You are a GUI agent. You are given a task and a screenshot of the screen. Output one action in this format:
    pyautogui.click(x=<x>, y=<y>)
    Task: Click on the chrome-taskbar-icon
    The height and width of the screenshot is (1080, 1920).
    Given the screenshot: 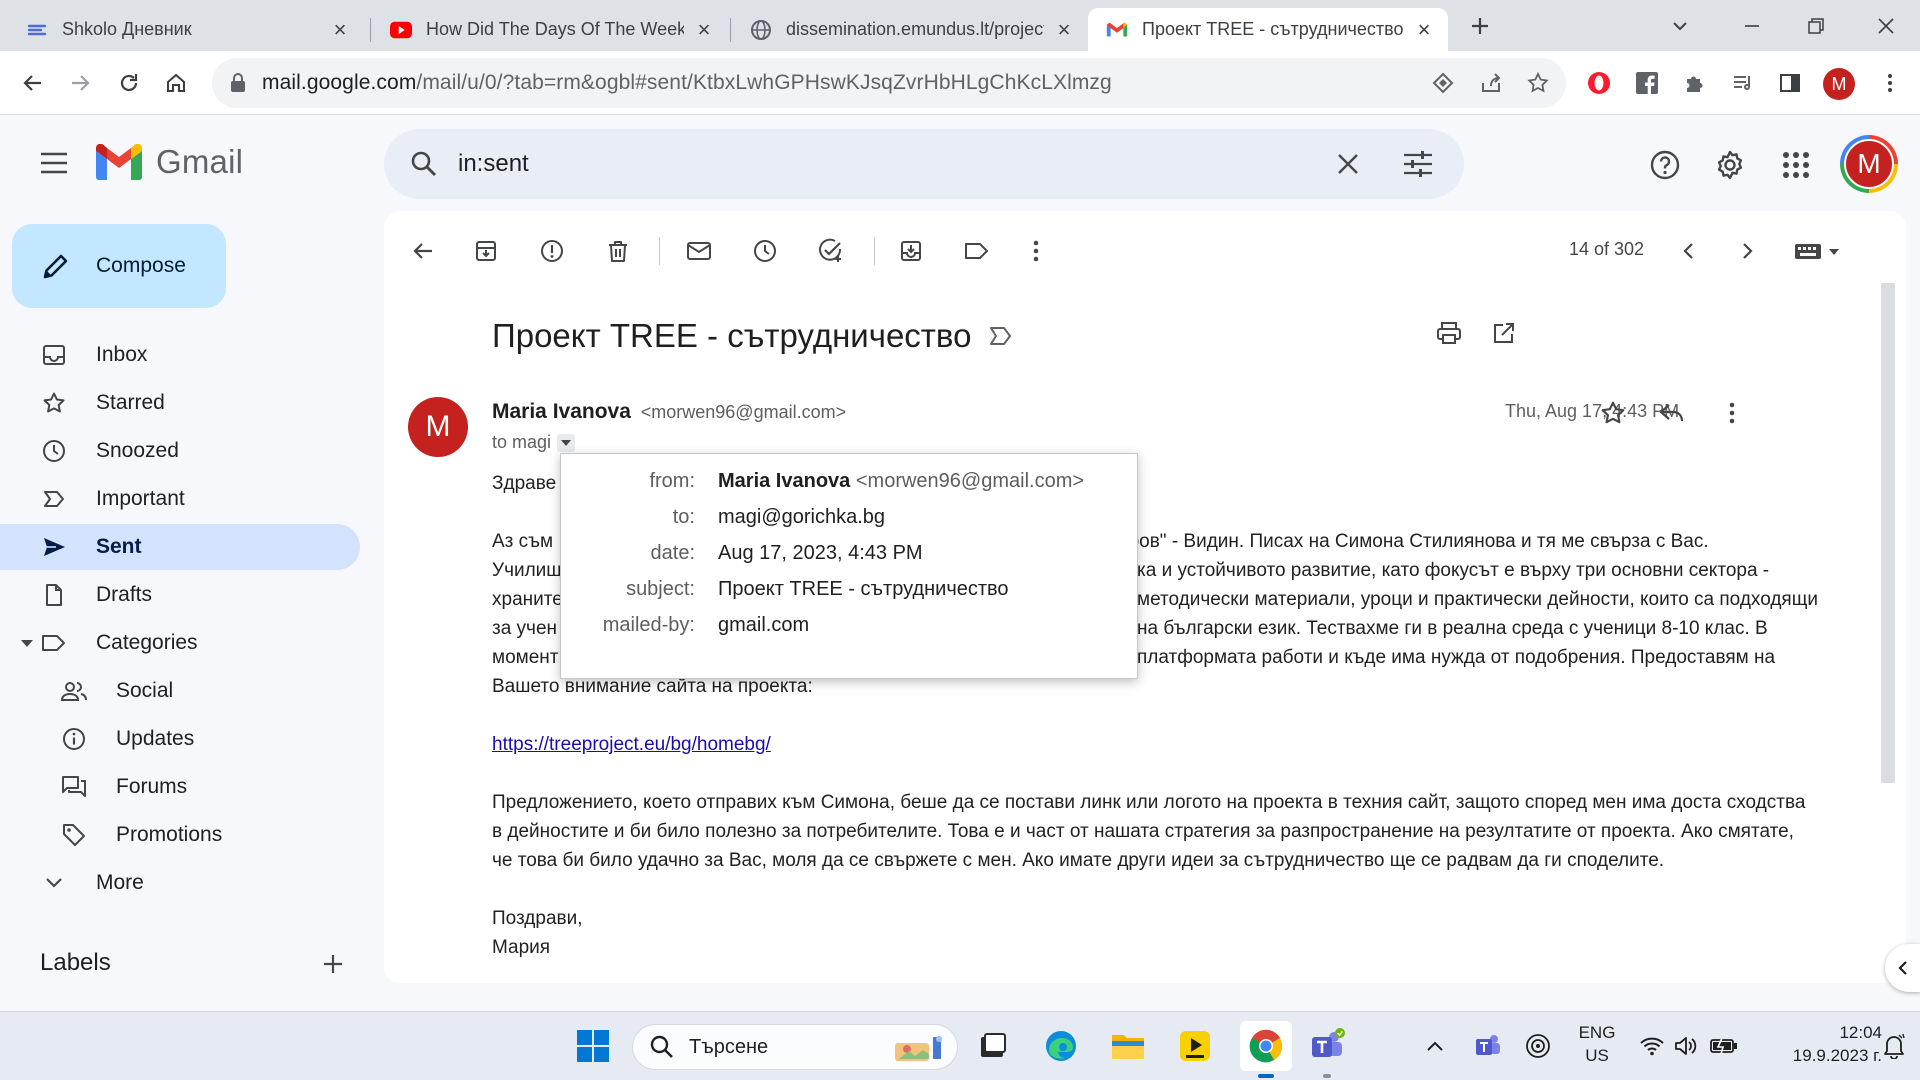 What is the action you would take?
    pyautogui.click(x=1266, y=1046)
    